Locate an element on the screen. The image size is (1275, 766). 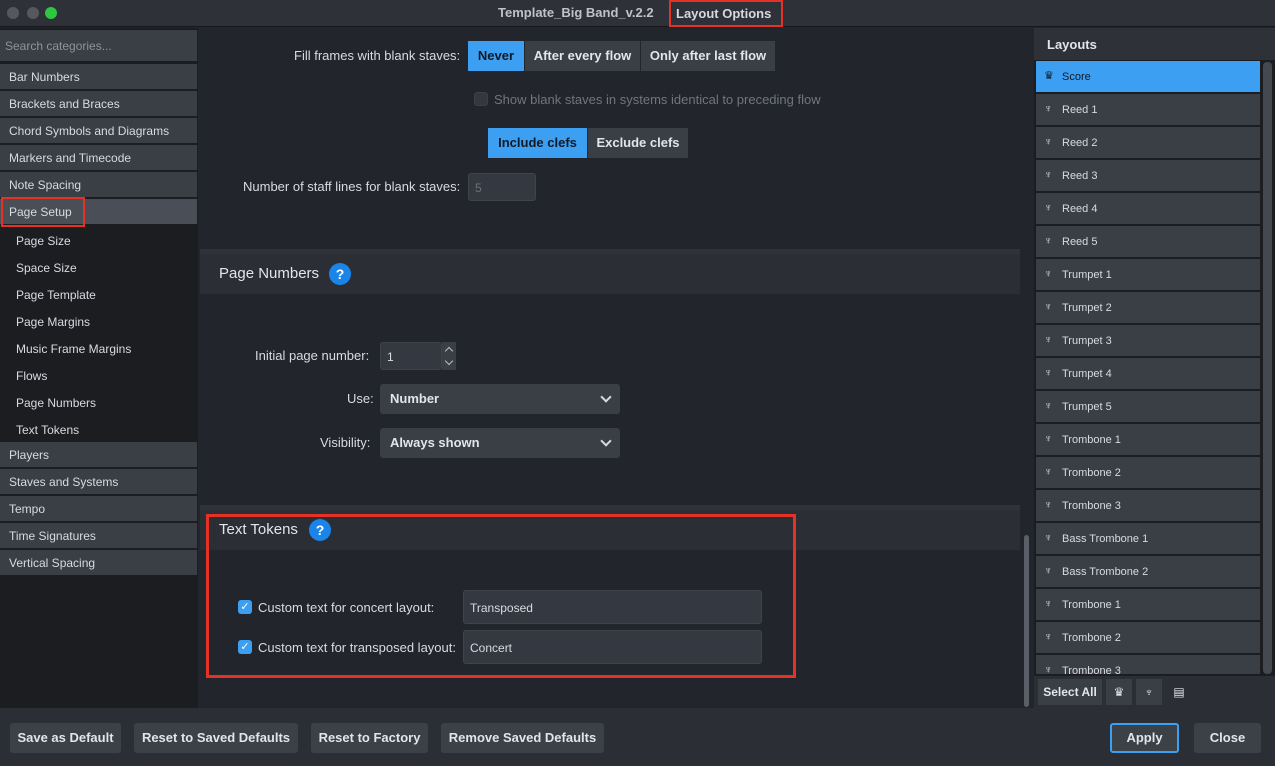
page-number-stepper is located at coordinates (449, 356).